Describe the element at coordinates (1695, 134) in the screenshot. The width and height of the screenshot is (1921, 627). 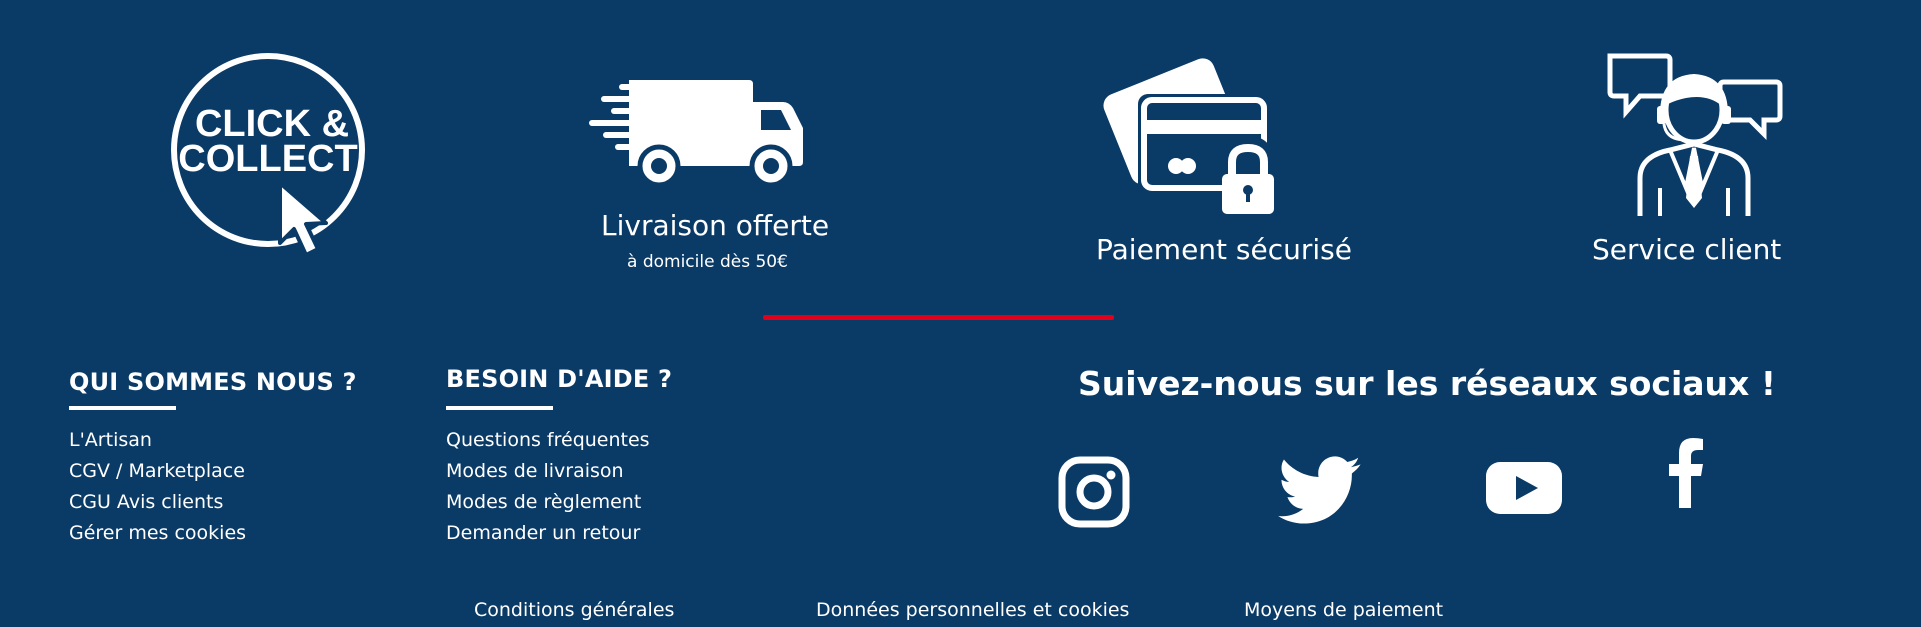
I see `customer-service-icon` at that location.